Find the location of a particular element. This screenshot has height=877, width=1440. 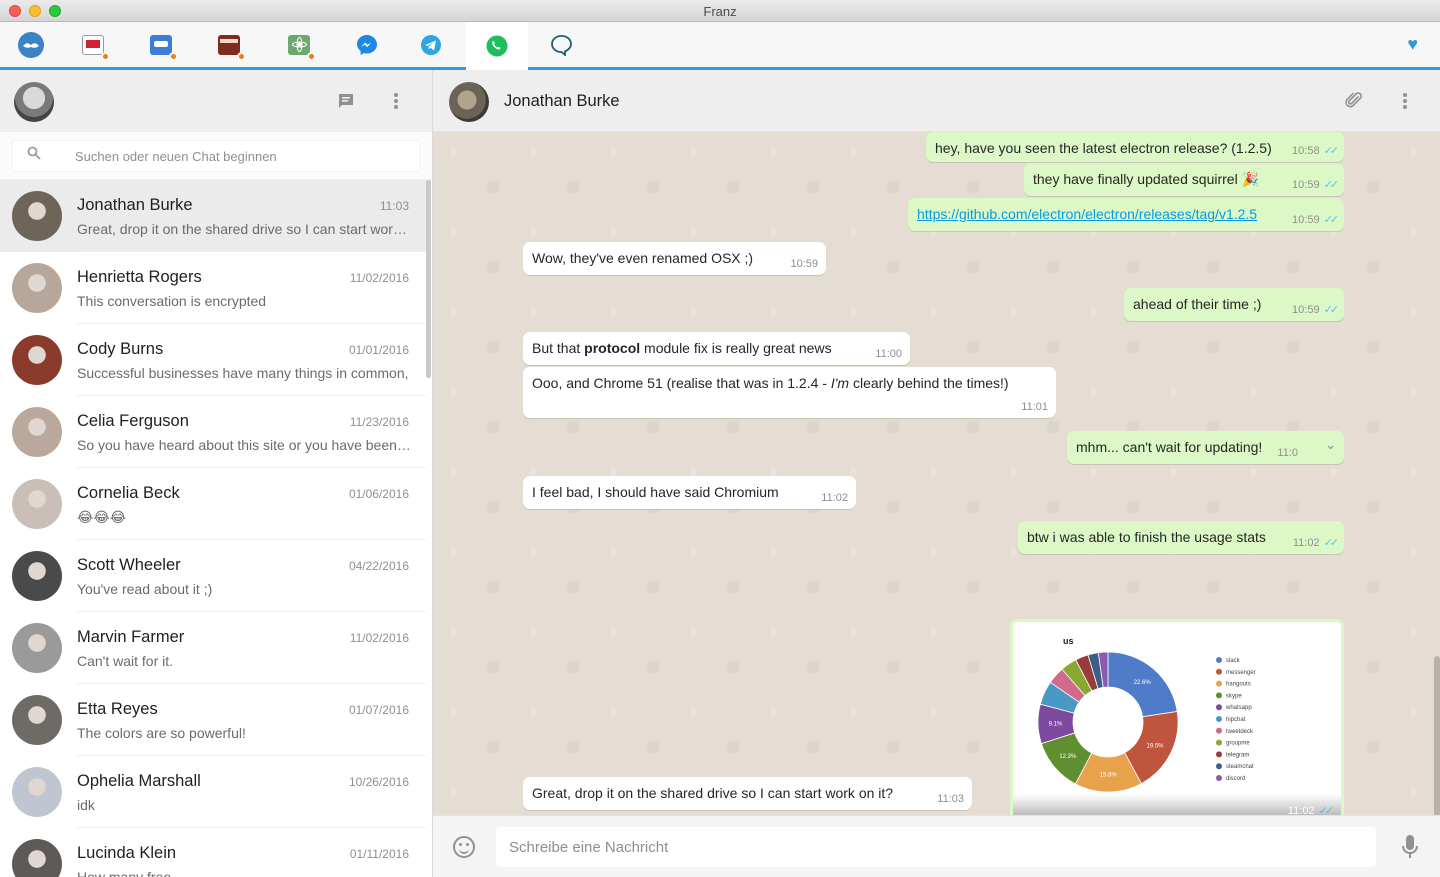

message-time: 10:59 is located at coordinates (804, 264).